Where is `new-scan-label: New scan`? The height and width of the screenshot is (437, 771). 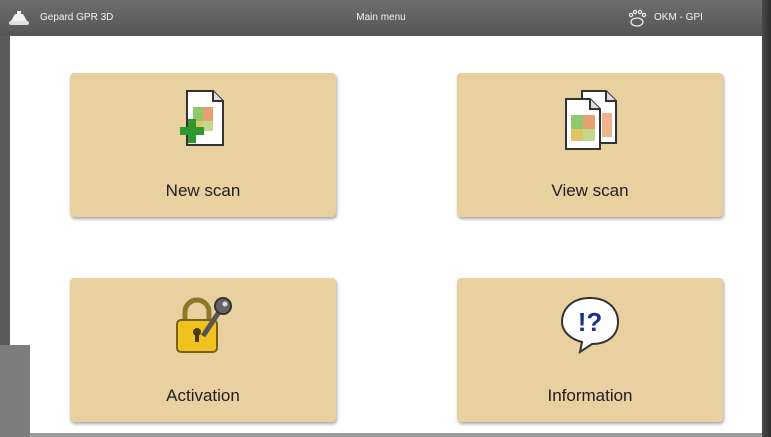 new-scan-label: New scan is located at coordinates (203, 190).